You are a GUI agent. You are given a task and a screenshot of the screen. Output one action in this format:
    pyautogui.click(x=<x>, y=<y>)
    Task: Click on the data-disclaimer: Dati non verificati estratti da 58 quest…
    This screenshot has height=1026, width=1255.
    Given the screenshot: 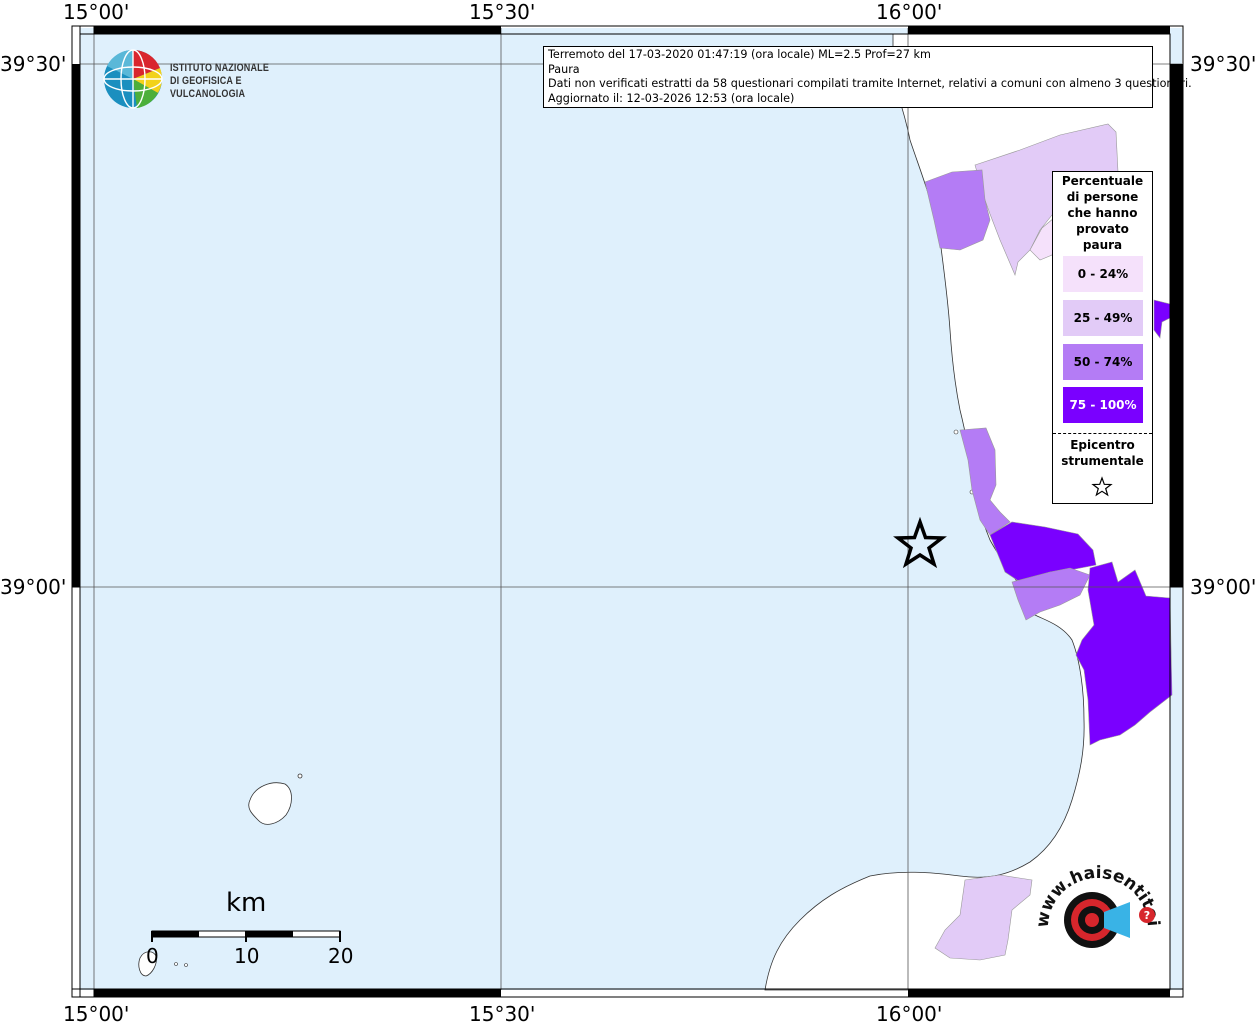 What is the action you would take?
    pyautogui.click(x=870, y=84)
    